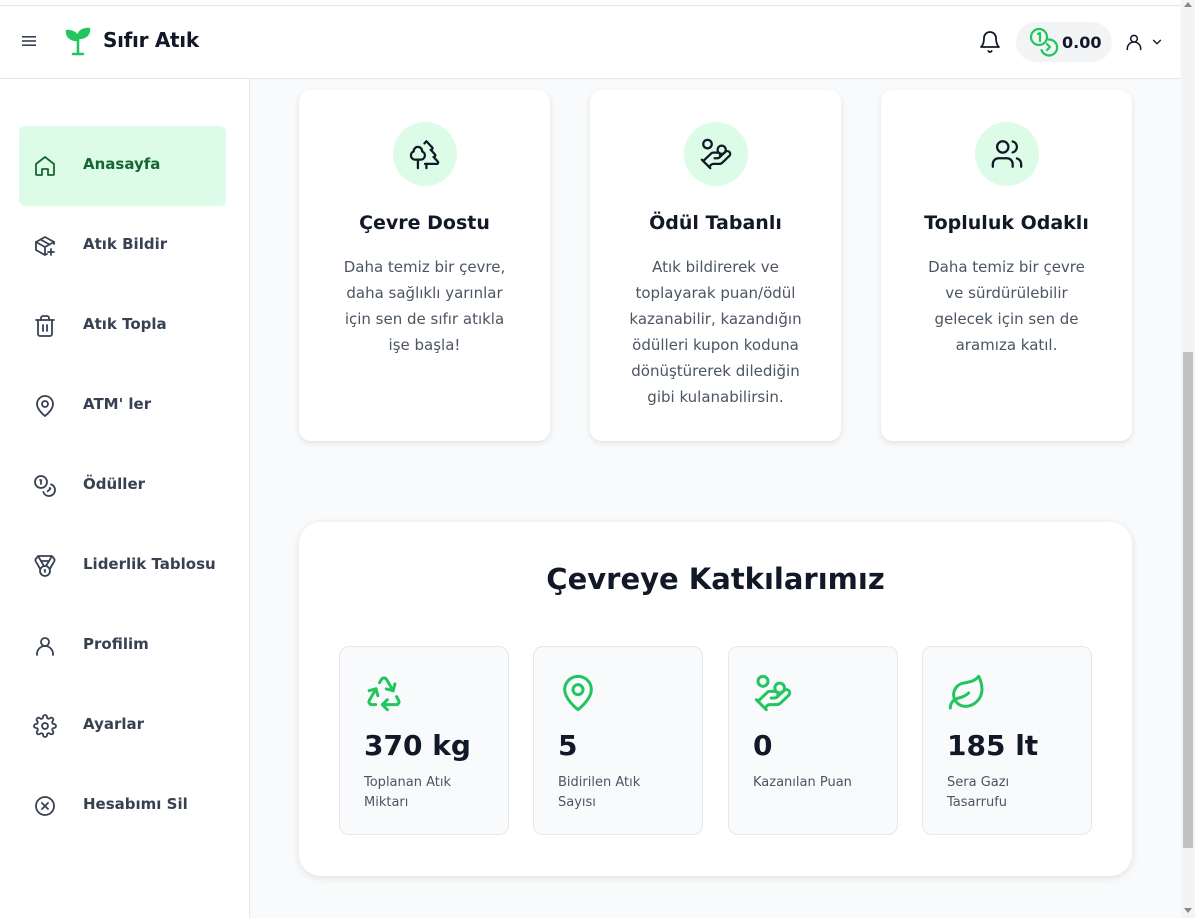 The height and width of the screenshot is (918, 1195). Describe the element at coordinates (149, 564) in the screenshot. I see `sidebar-item-label: Liderlik Tablosu` at that location.